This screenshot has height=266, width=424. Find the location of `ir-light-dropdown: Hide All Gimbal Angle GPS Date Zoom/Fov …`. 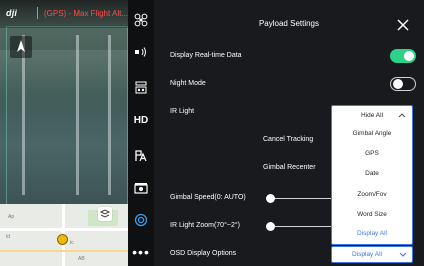

ir-light-dropdown: Hide All Gimbal Angle GPS Date Zoom/Fov … is located at coordinates (372, 175).